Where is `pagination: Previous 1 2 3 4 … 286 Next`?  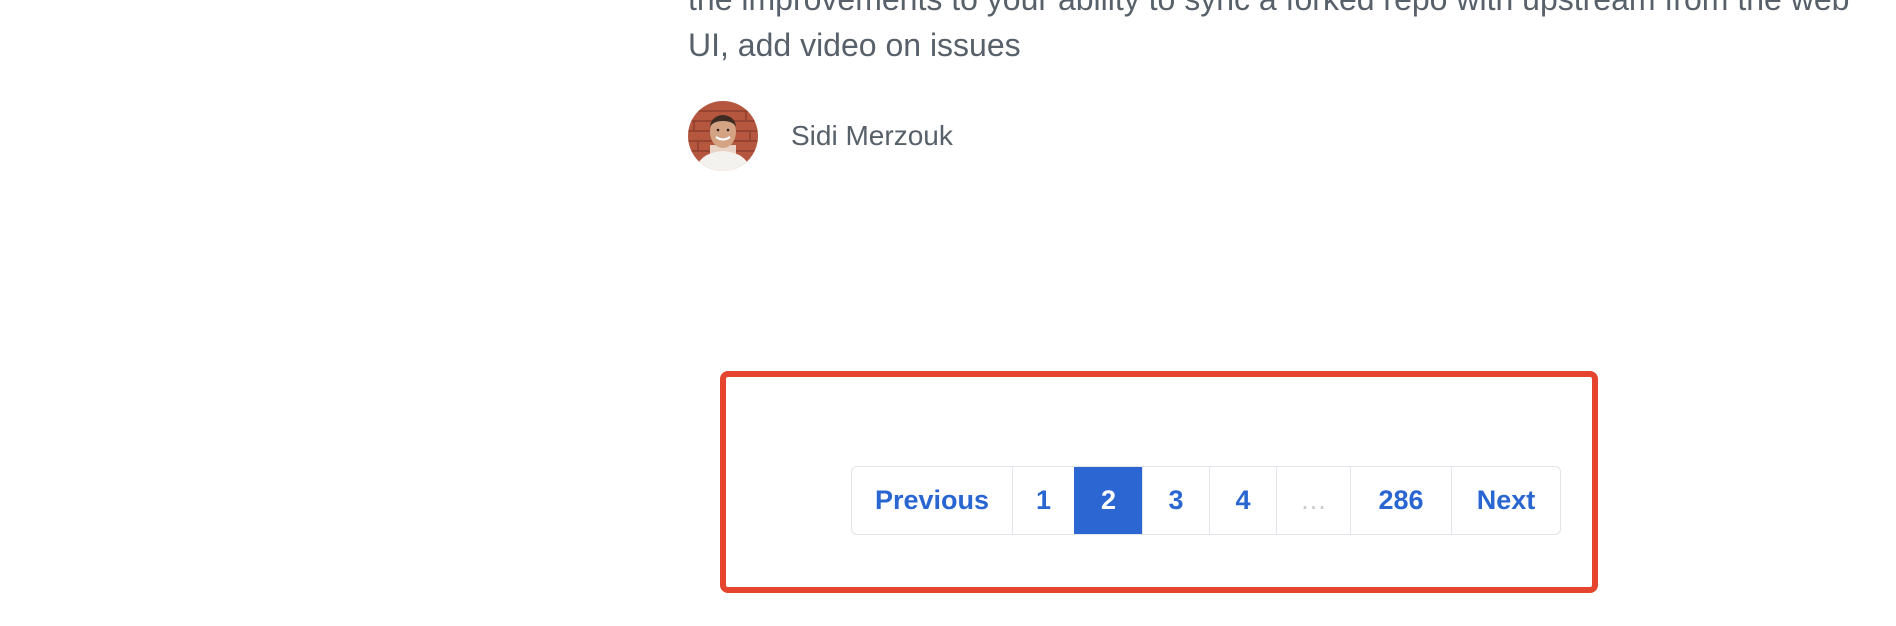
pagination: Previous 1 2 3 4 … 286 Next is located at coordinates (1206, 500).